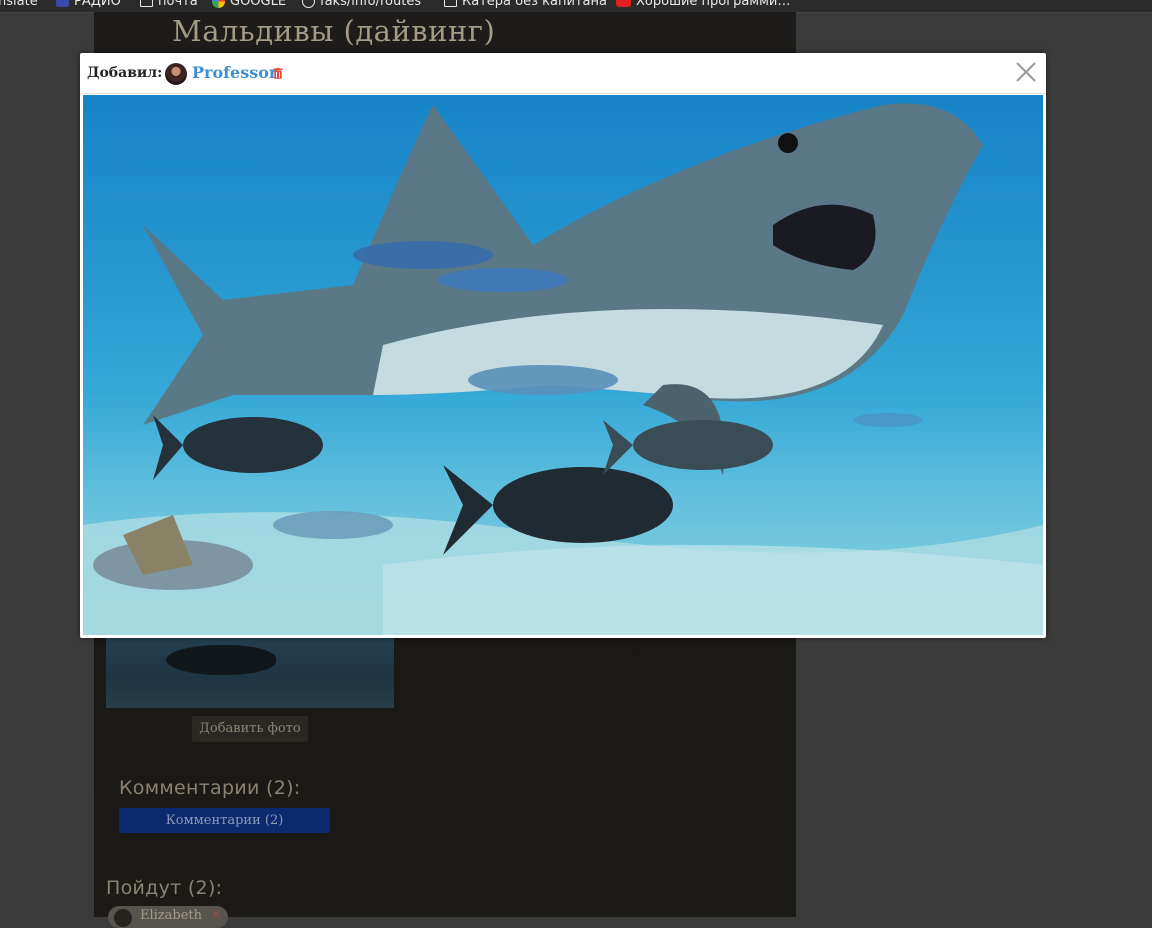  What do you see at coordinates (563, 73) in the screenshot?
I see `modal-header: Добавил: Professor` at bounding box center [563, 73].